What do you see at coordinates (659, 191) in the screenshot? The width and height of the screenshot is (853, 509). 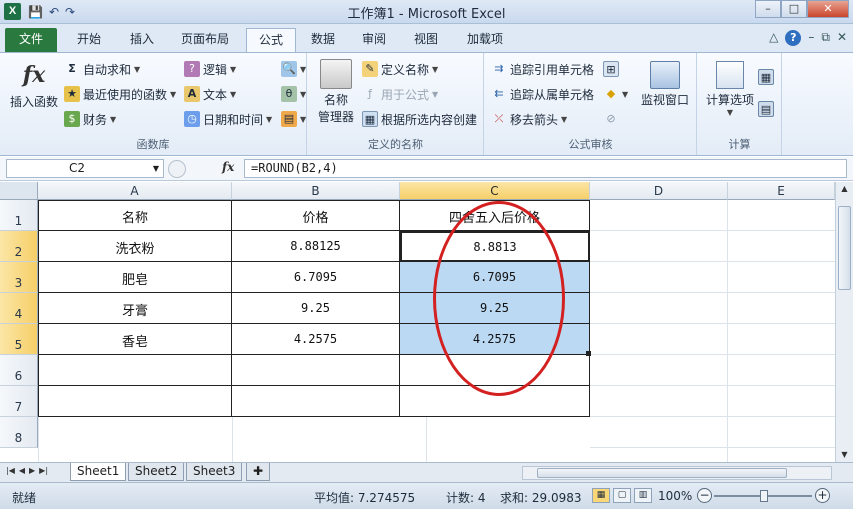 I see `column-header-d: D` at bounding box center [659, 191].